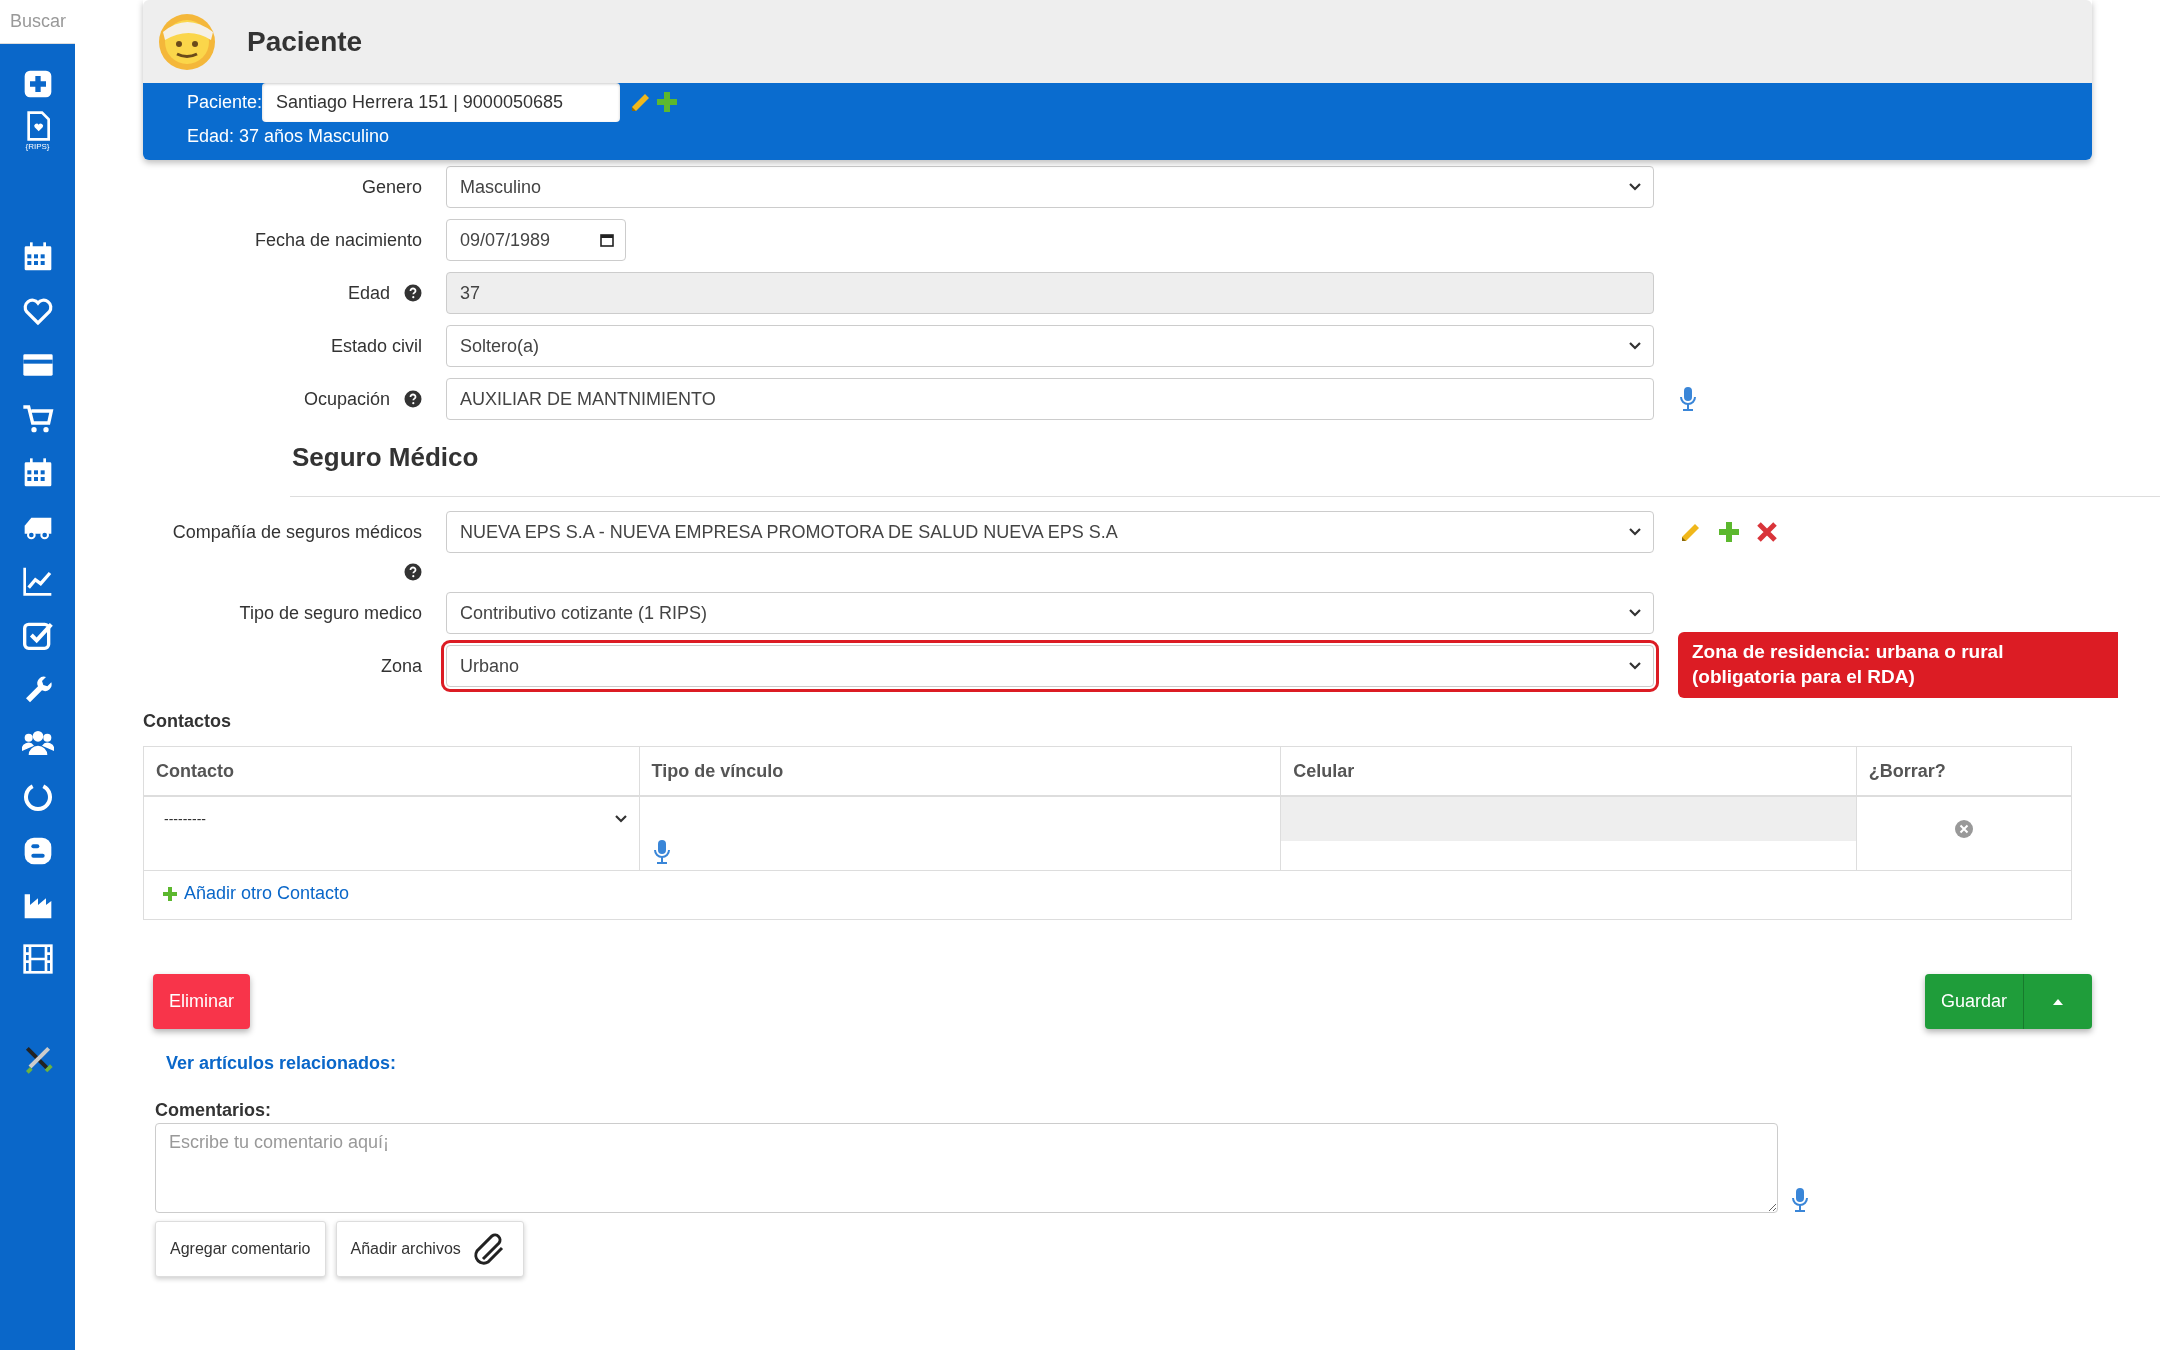  I want to click on date-field: 09/07/1989, so click(536, 240).